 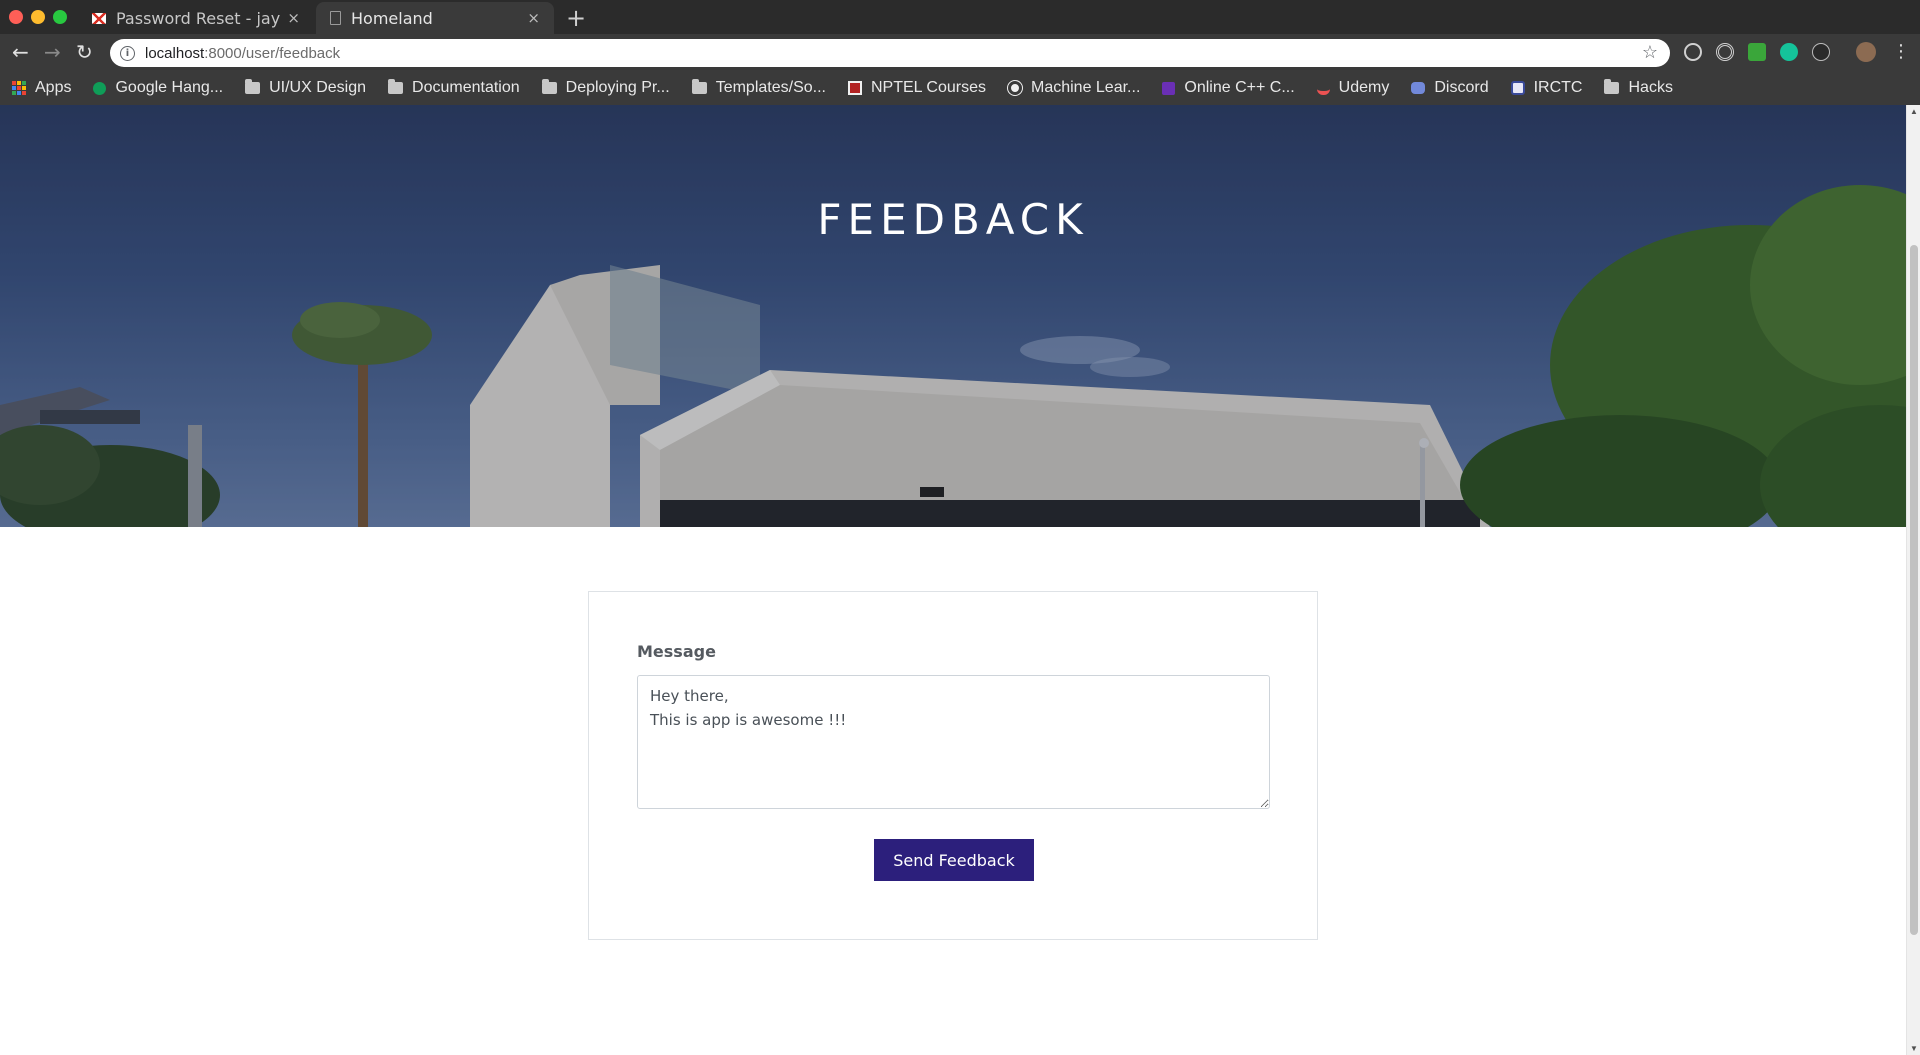 I want to click on profile-avatar, so click(x=1866, y=52).